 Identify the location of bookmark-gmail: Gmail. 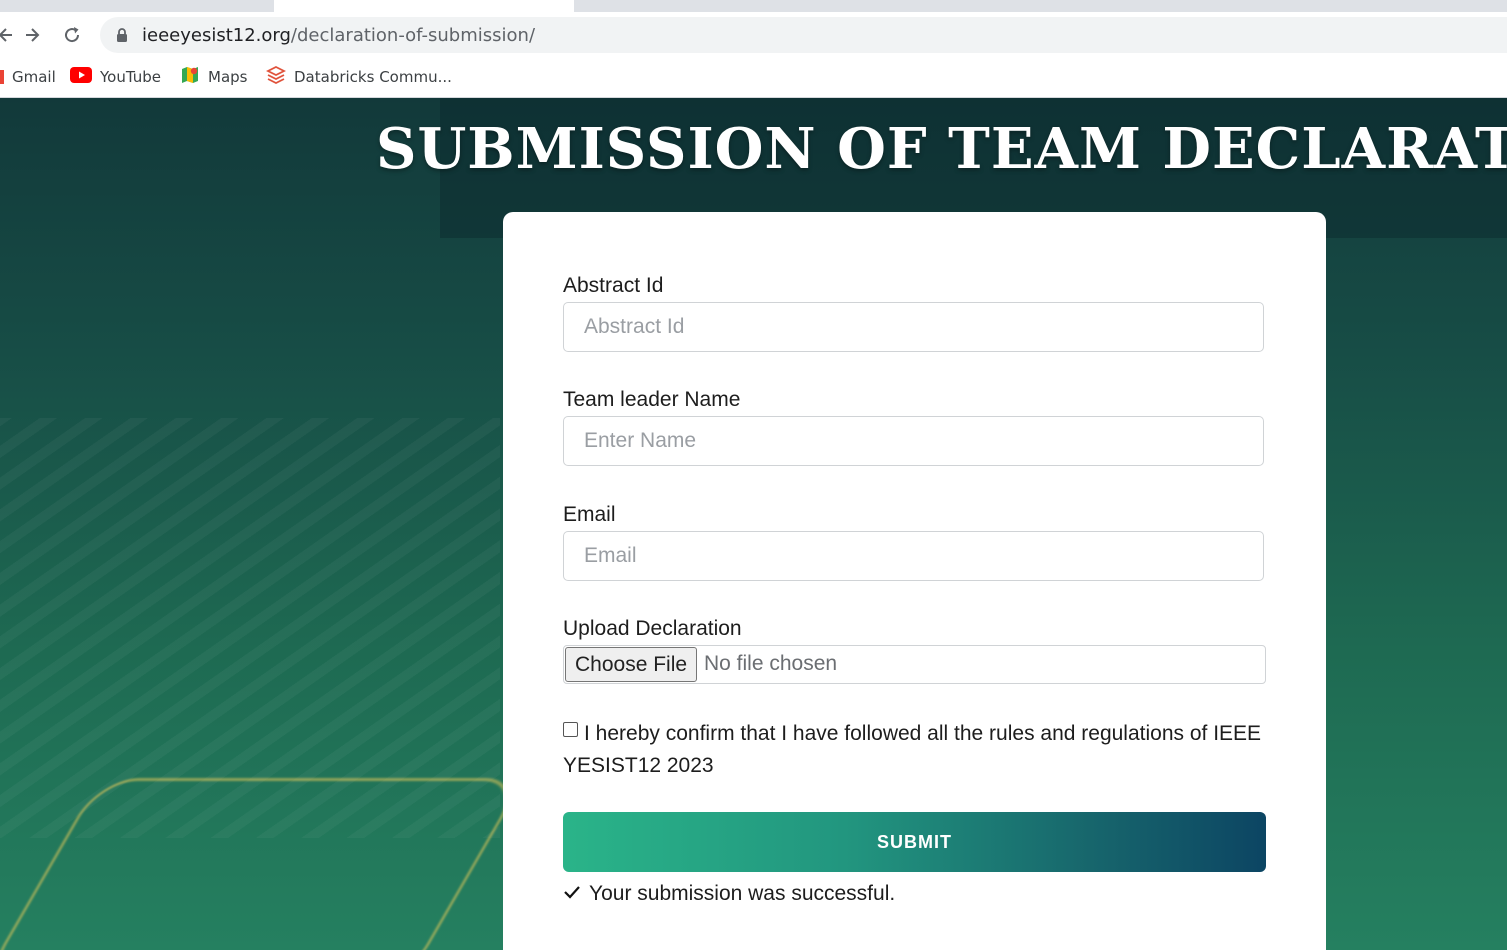
(28, 77).